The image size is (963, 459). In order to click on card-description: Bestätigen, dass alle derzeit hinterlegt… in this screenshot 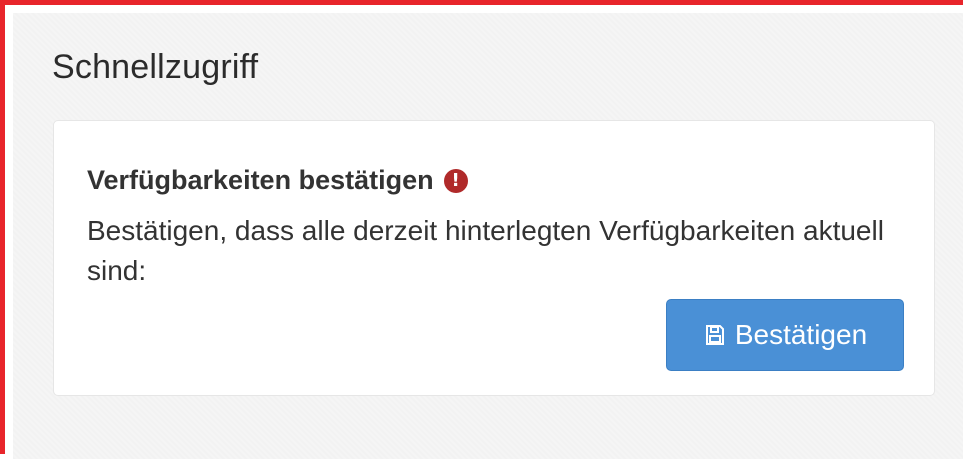, I will do `click(485, 250)`.